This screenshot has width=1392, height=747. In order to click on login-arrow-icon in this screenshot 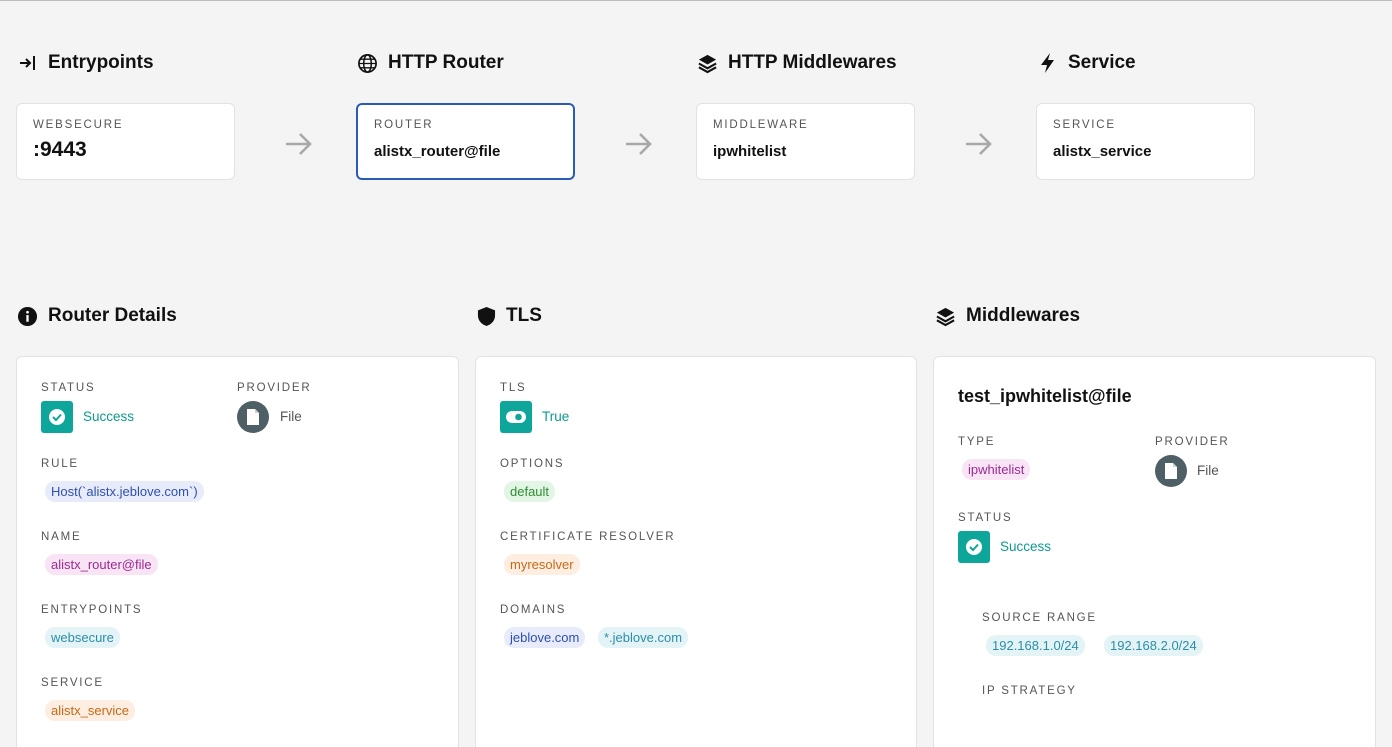, I will do `click(27, 63)`.